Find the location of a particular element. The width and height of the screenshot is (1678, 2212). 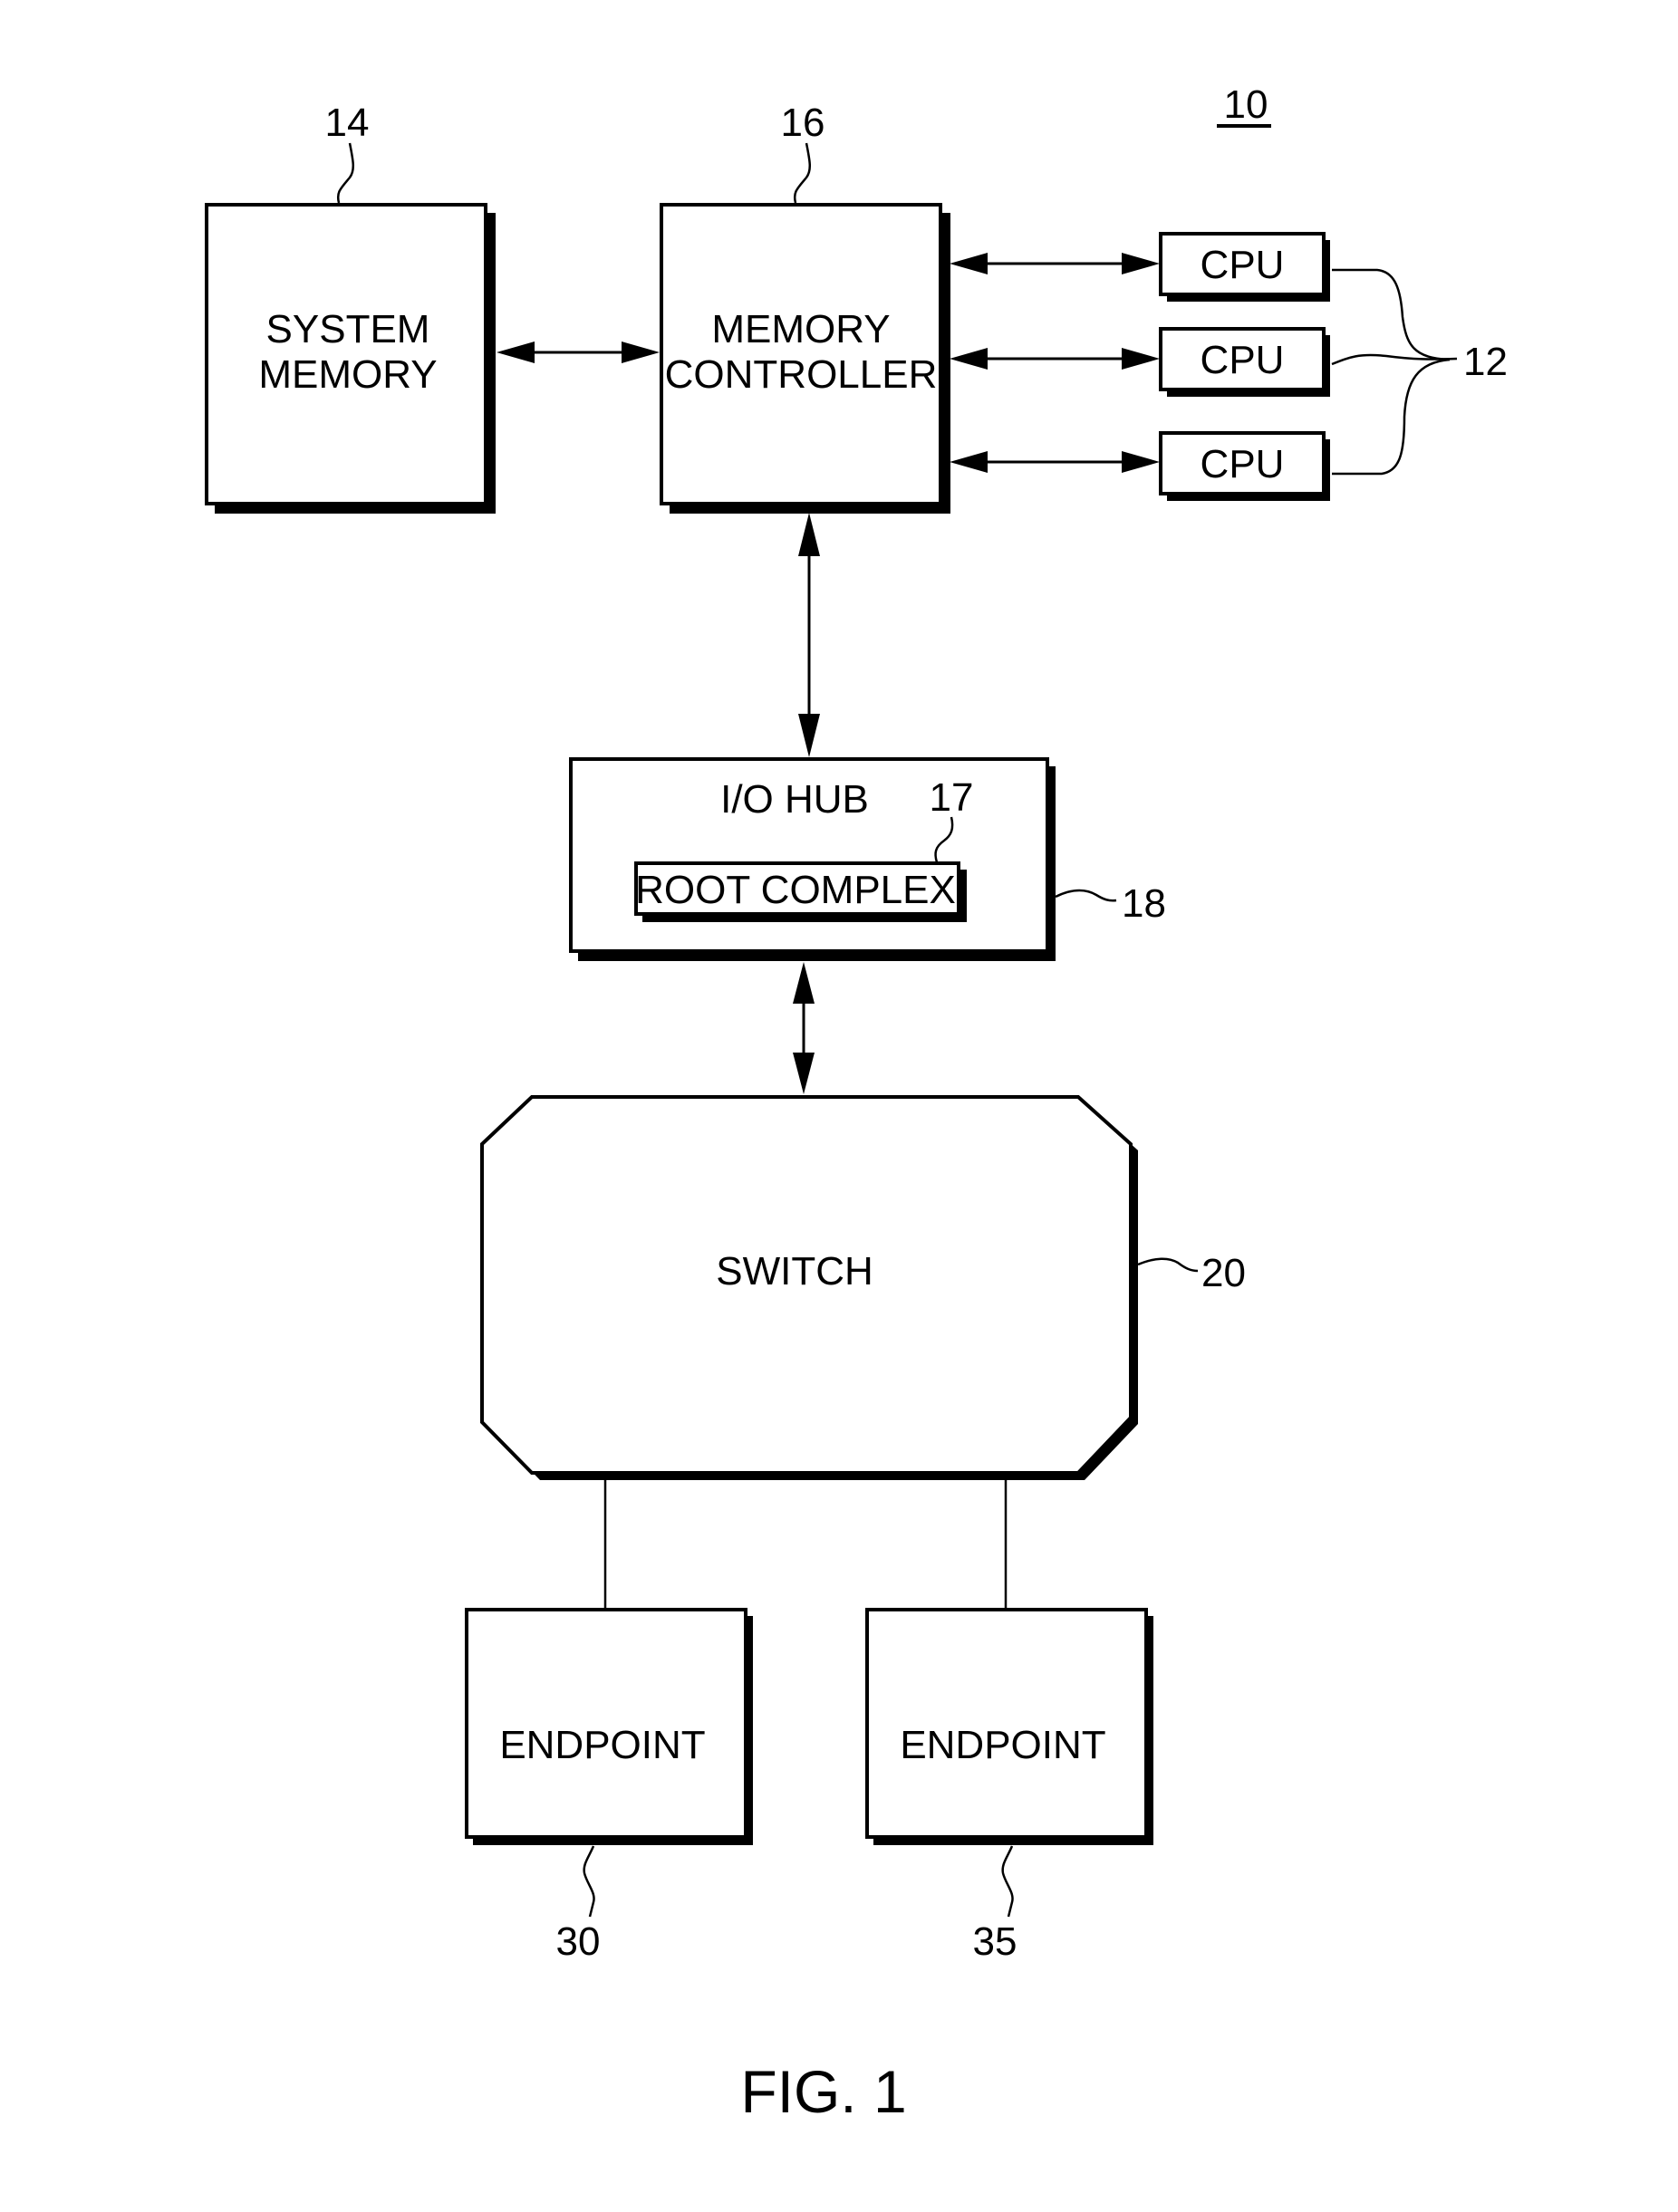

switch-leader is located at coordinates (1168, 1265).